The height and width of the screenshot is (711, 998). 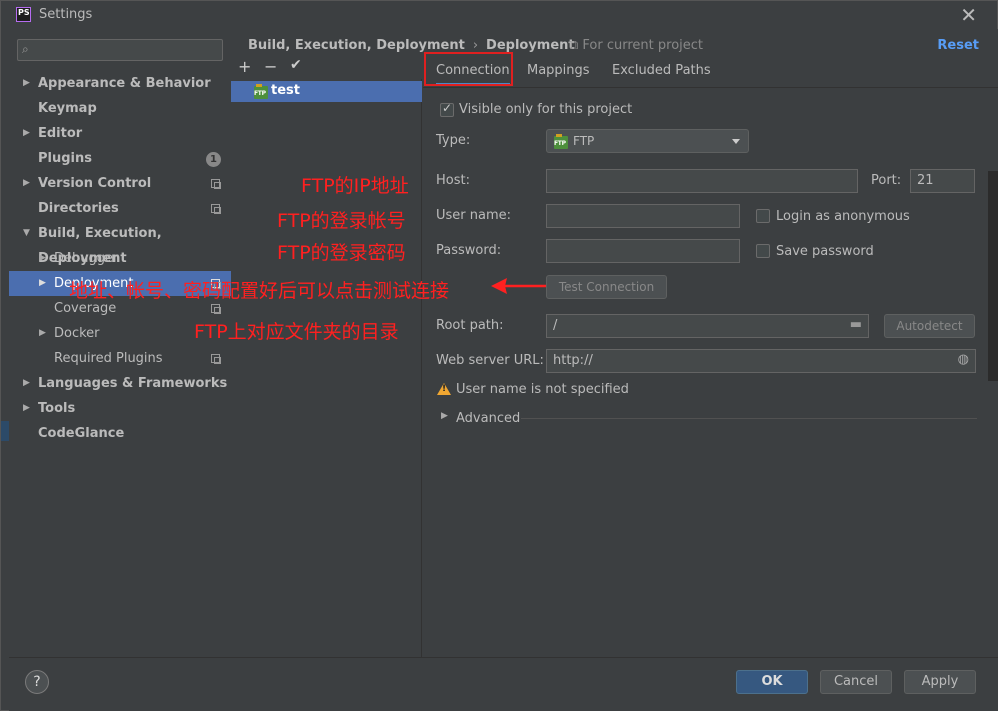 What do you see at coordinates (474, 215) in the screenshot?
I see `user-name-label: User name:` at bounding box center [474, 215].